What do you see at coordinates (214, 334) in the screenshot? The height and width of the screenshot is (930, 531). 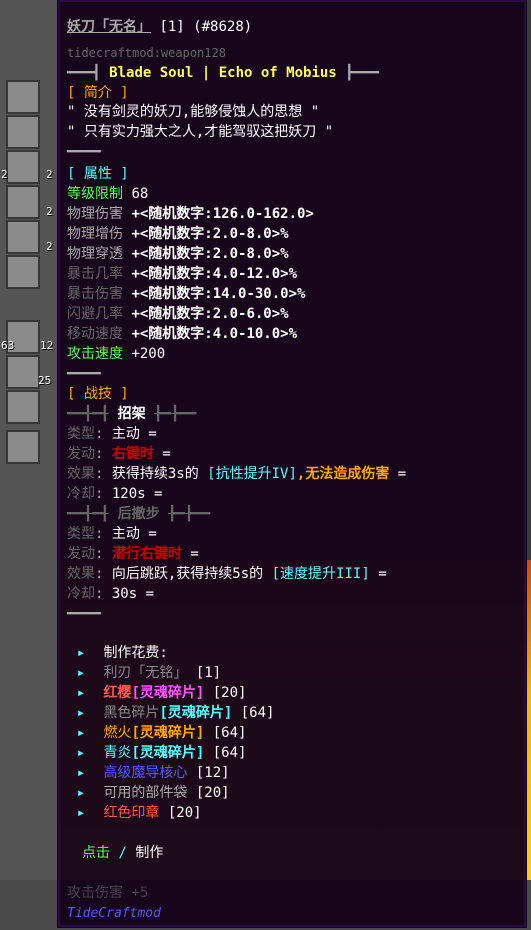 I see `attr-value: +<随机数字:4.0-10.0>%` at bounding box center [214, 334].